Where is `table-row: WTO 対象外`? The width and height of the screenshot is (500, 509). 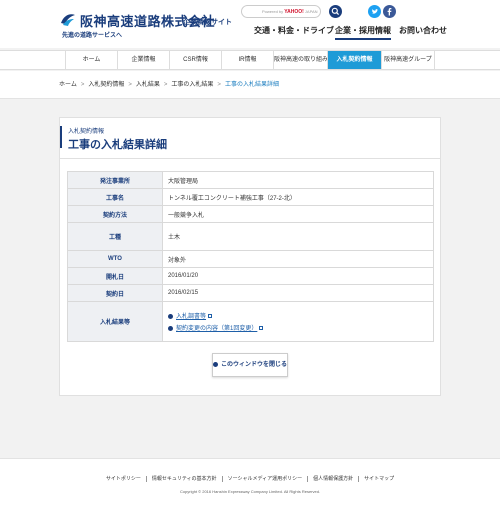 table-row: WTO 対象外 is located at coordinates (250, 259).